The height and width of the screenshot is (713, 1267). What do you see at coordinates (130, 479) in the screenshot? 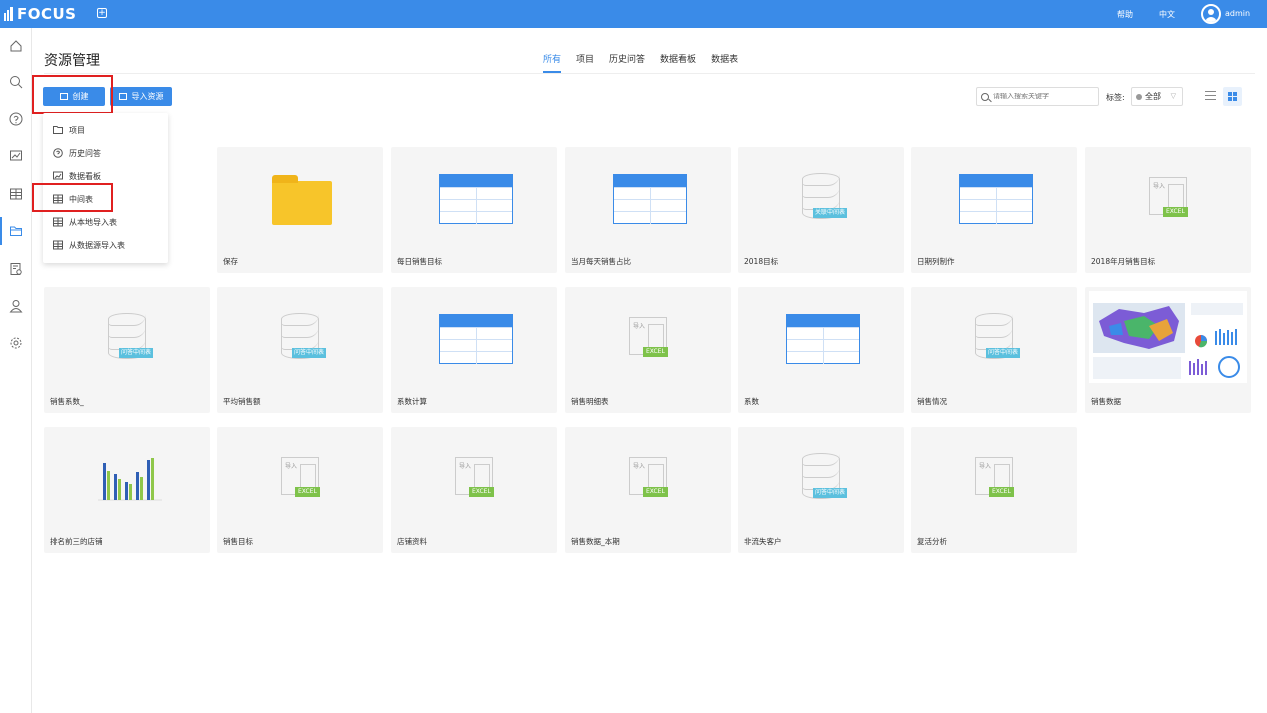
I see `bar-chart-thumbnail-icon` at bounding box center [130, 479].